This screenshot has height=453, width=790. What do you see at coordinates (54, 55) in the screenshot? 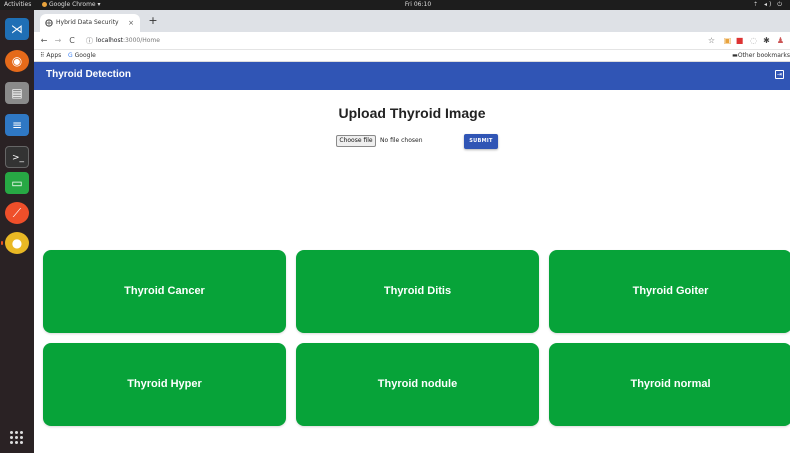
I see `bookmark-apps-label: Apps` at bounding box center [54, 55].